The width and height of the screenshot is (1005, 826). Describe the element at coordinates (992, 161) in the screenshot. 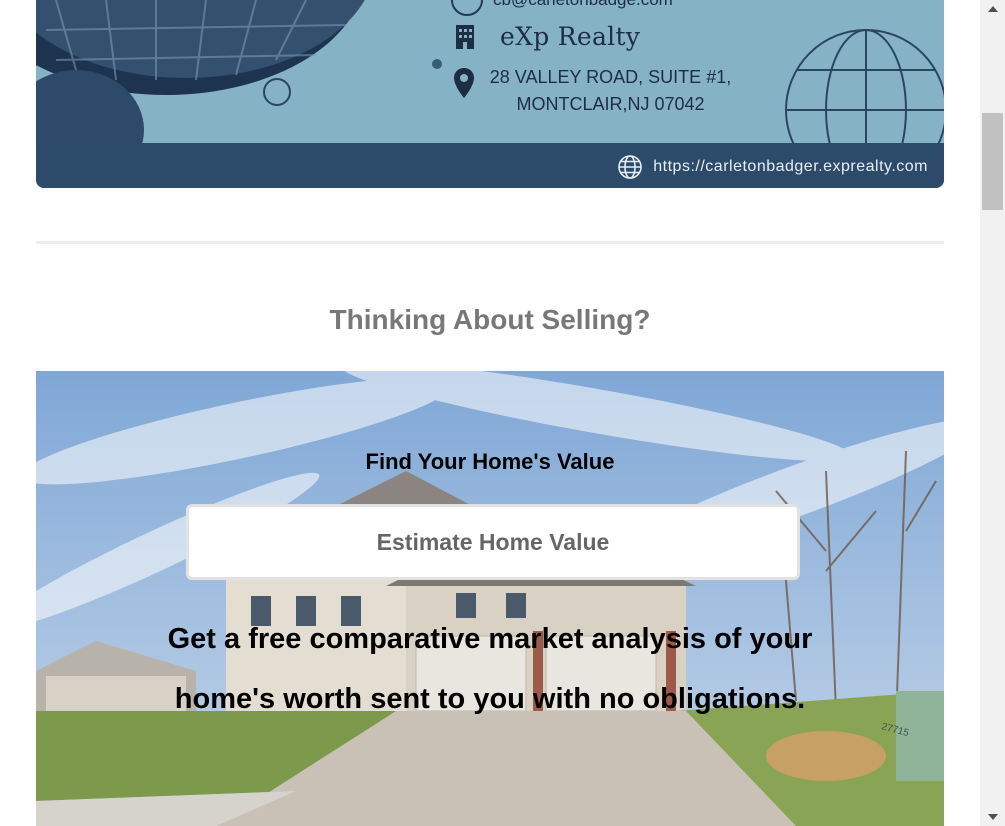

I see `scrollbar-thumb` at that location.